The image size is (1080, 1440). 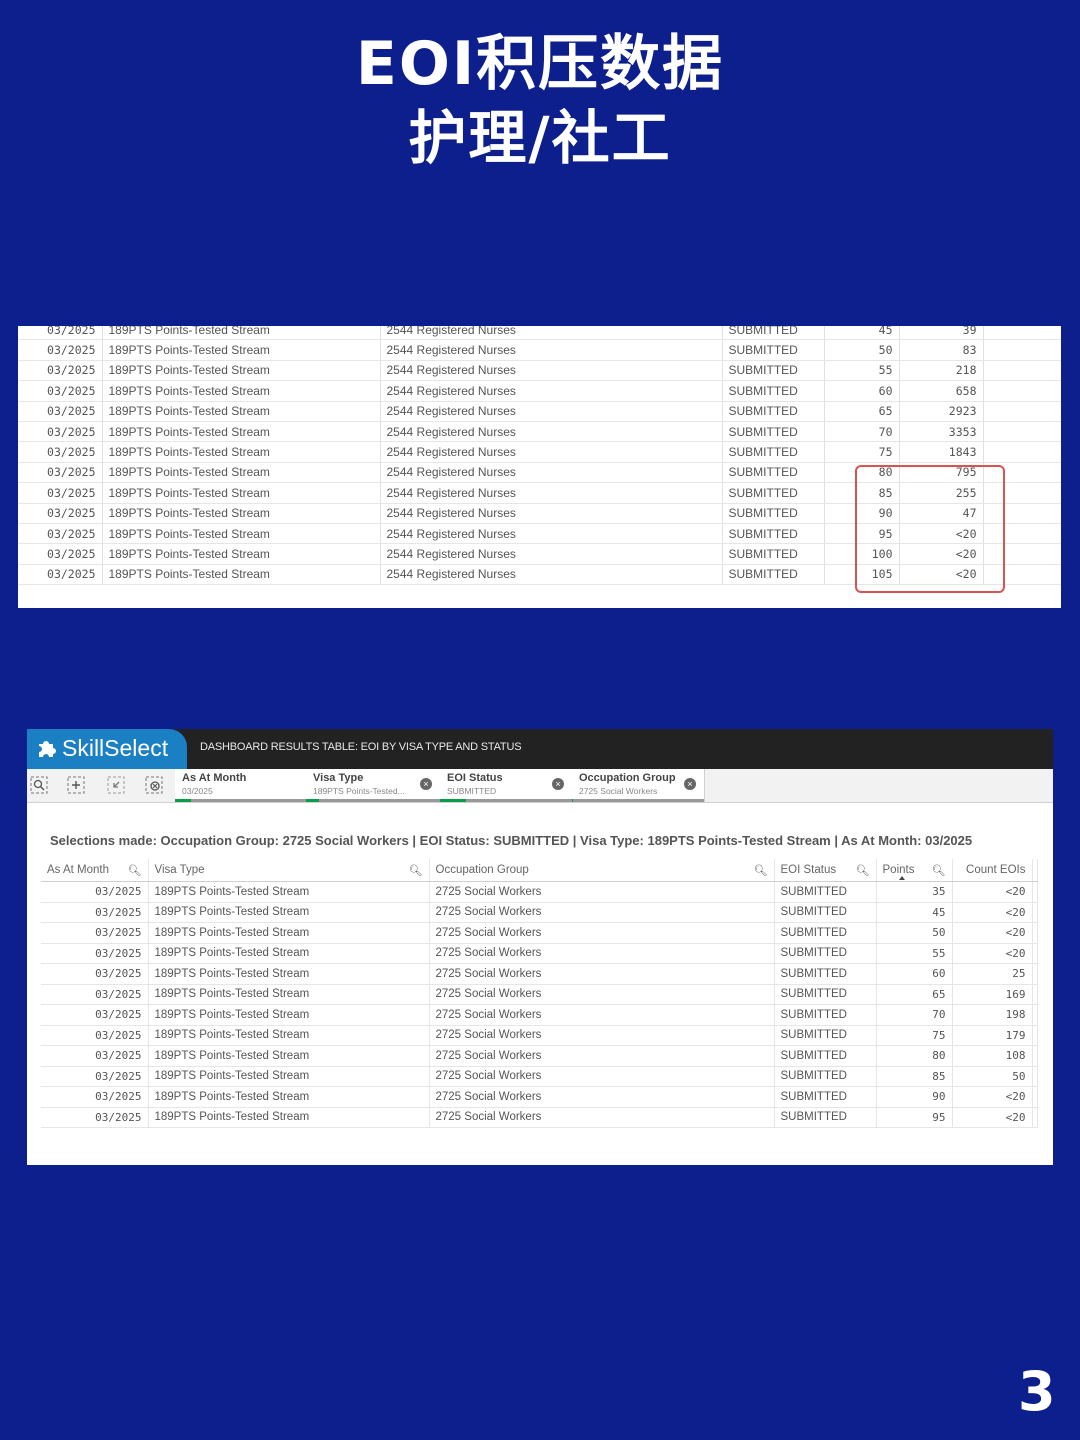 I want to click on table-cell: 658, so click(x=941, y=391).